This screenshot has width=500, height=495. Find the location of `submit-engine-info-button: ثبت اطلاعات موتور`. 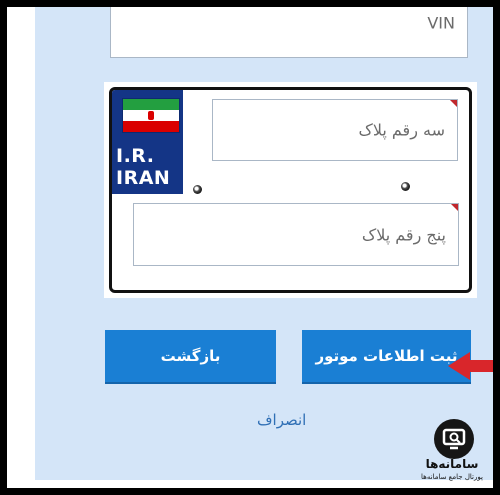

submit-engine-info-button: ثبت اطلاعات موتور is located at coordinates (386, 357).